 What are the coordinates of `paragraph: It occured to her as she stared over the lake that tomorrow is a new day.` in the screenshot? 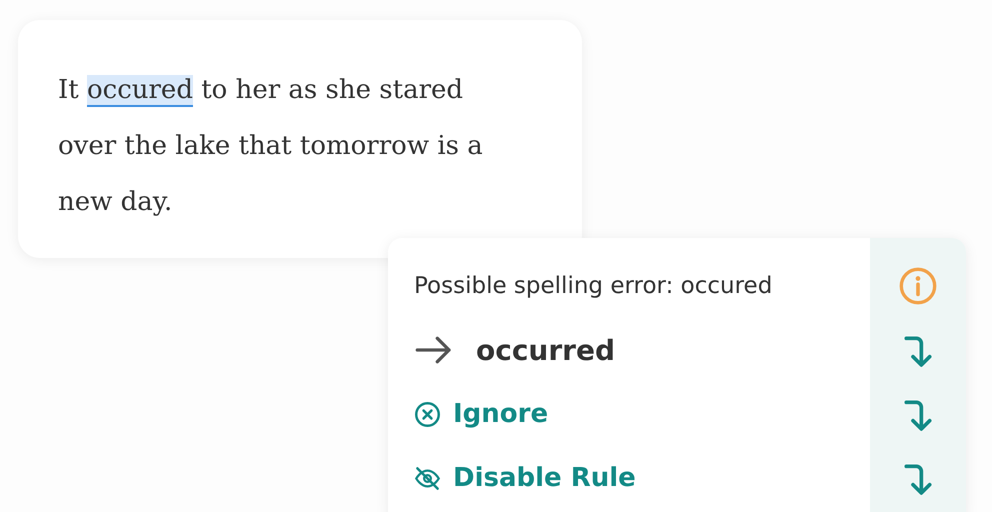 It's located at (271, 146).